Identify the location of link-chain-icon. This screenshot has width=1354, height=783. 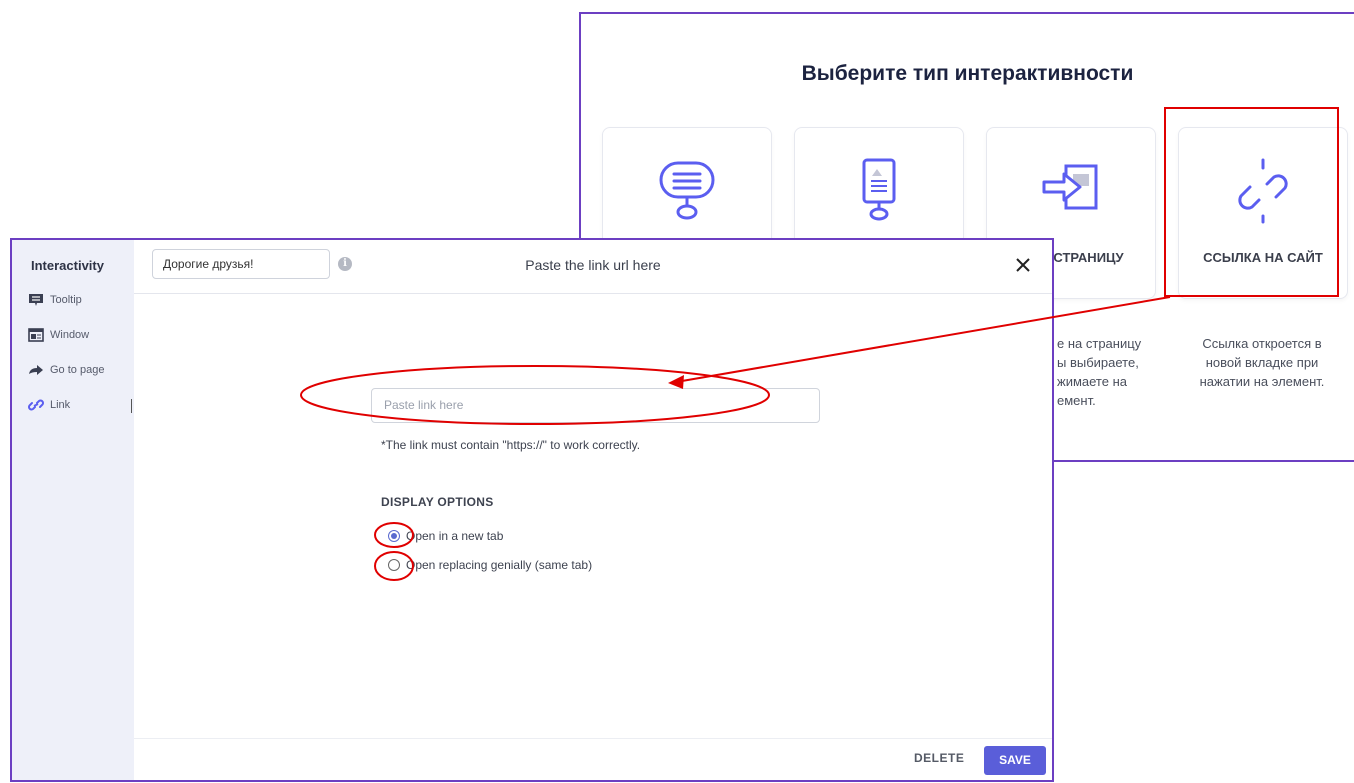
(1263, 191).